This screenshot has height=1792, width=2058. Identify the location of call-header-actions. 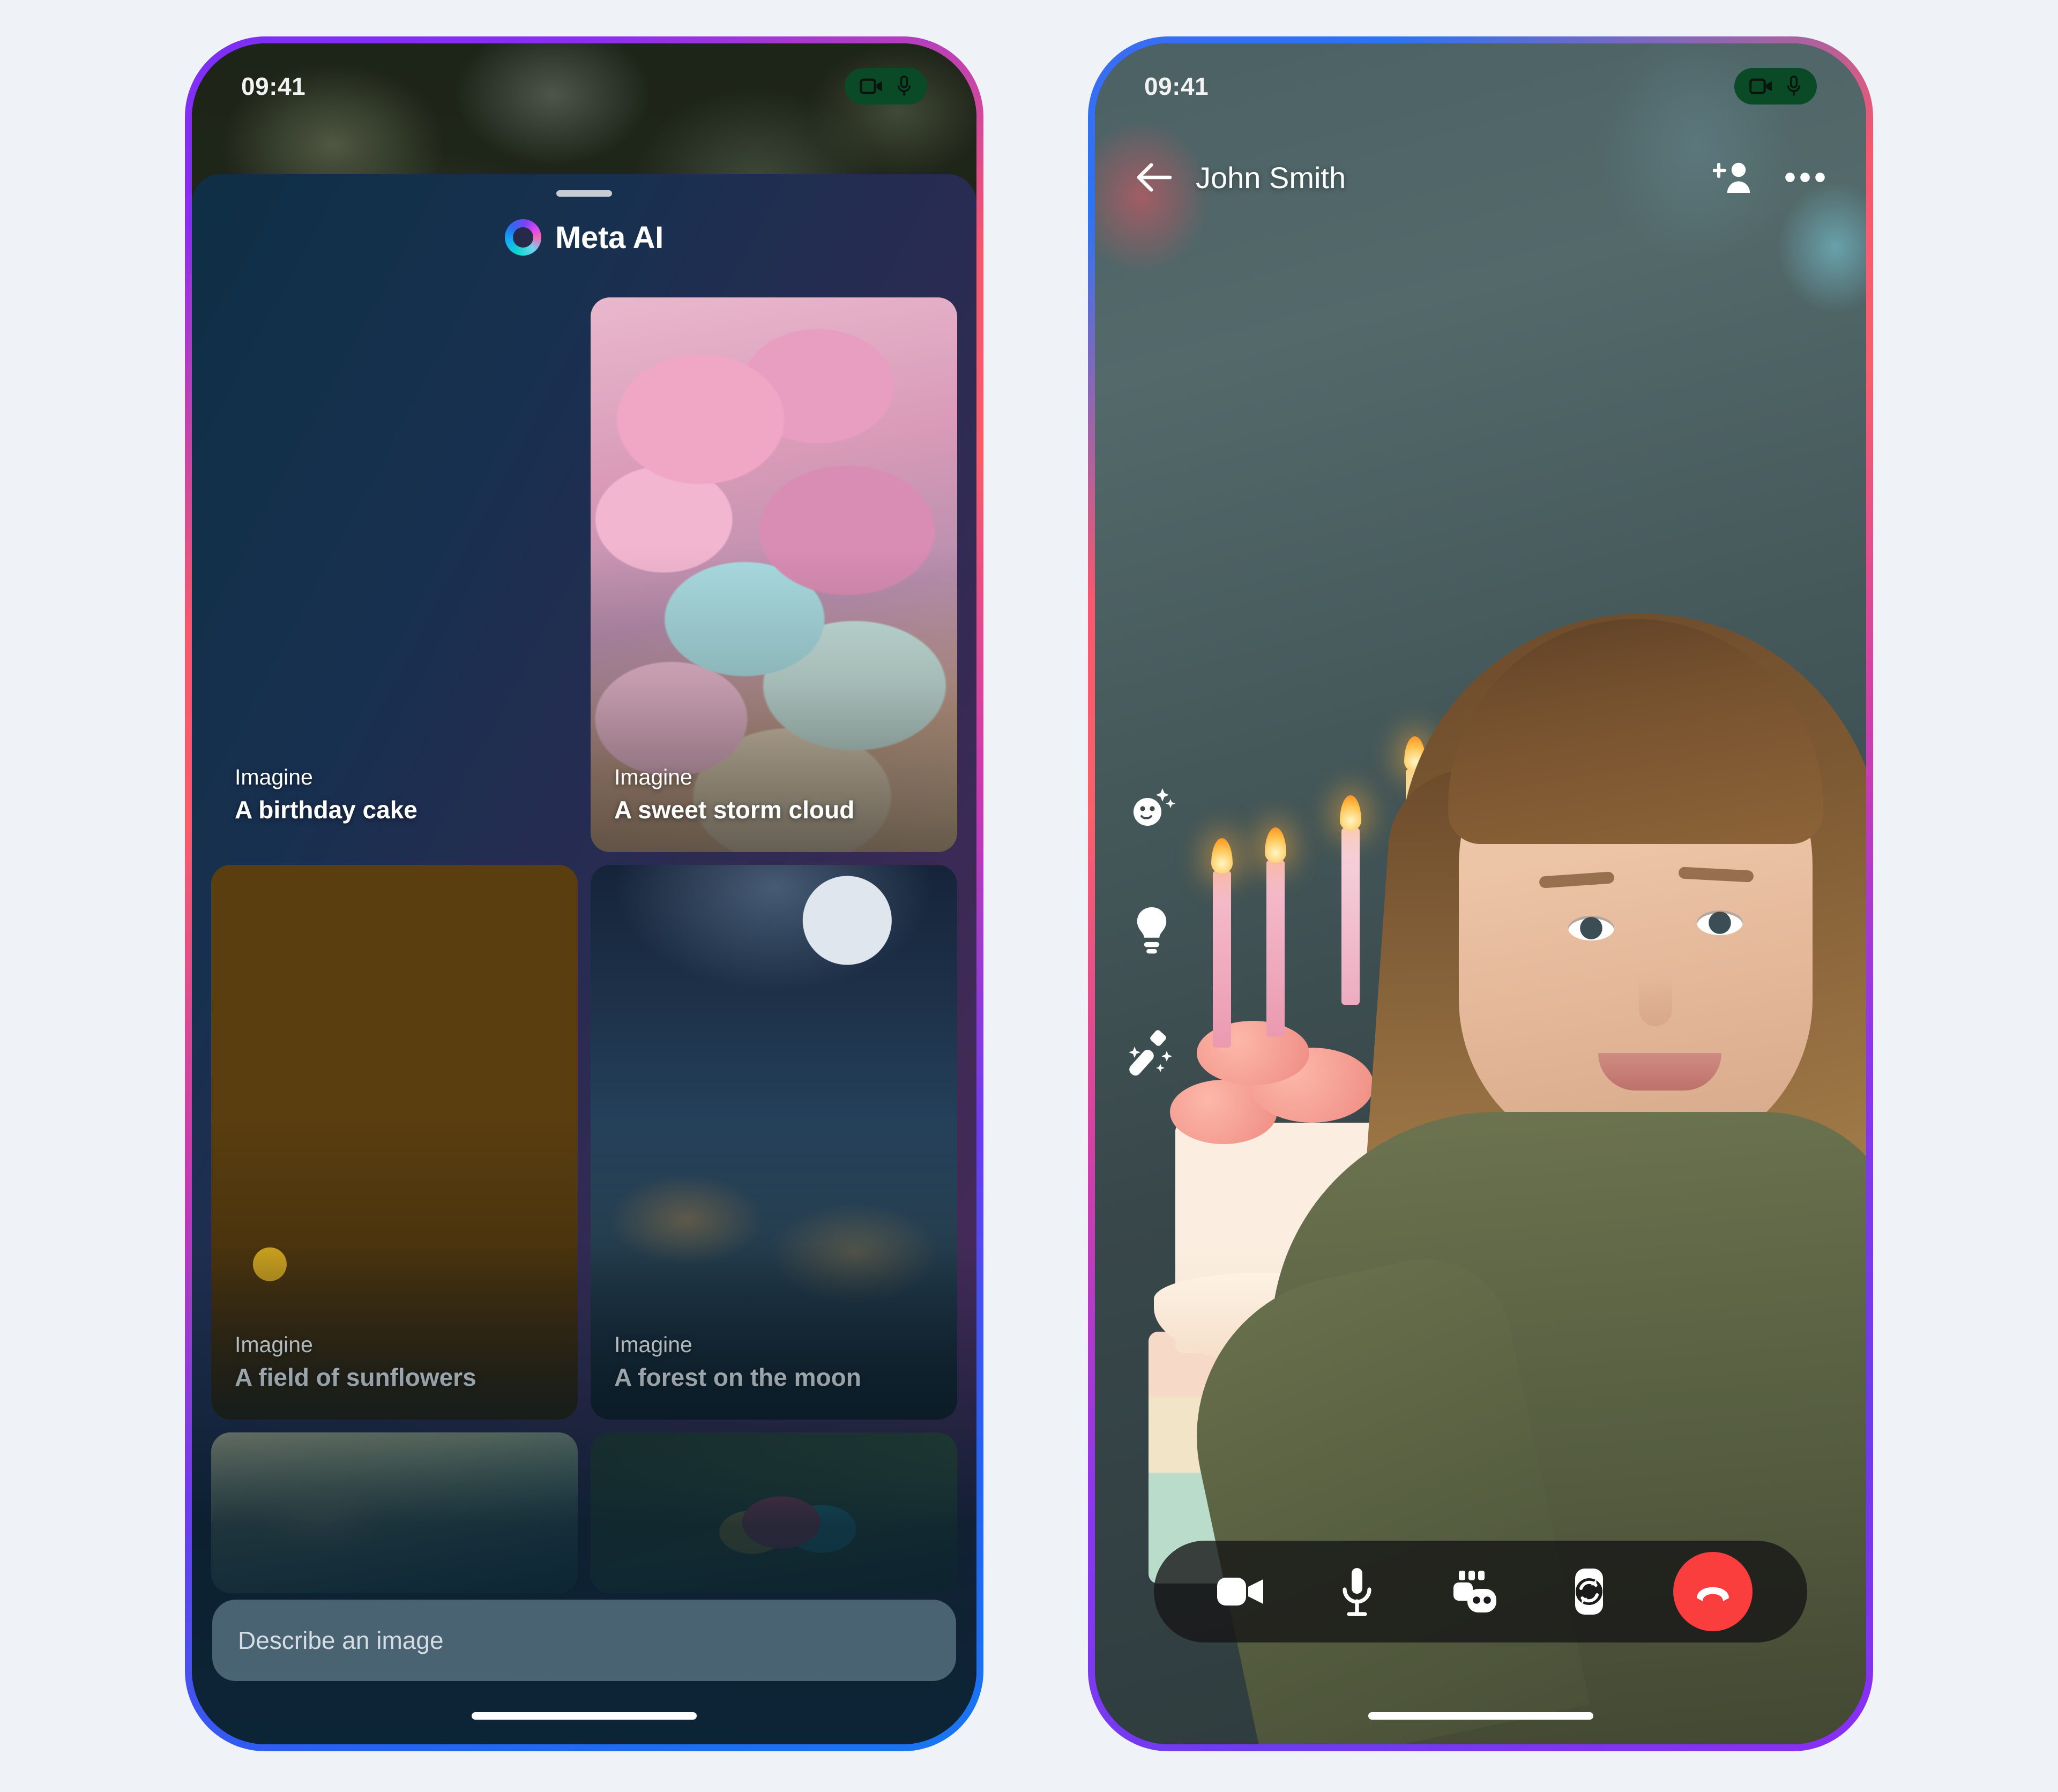
(1769, 177).